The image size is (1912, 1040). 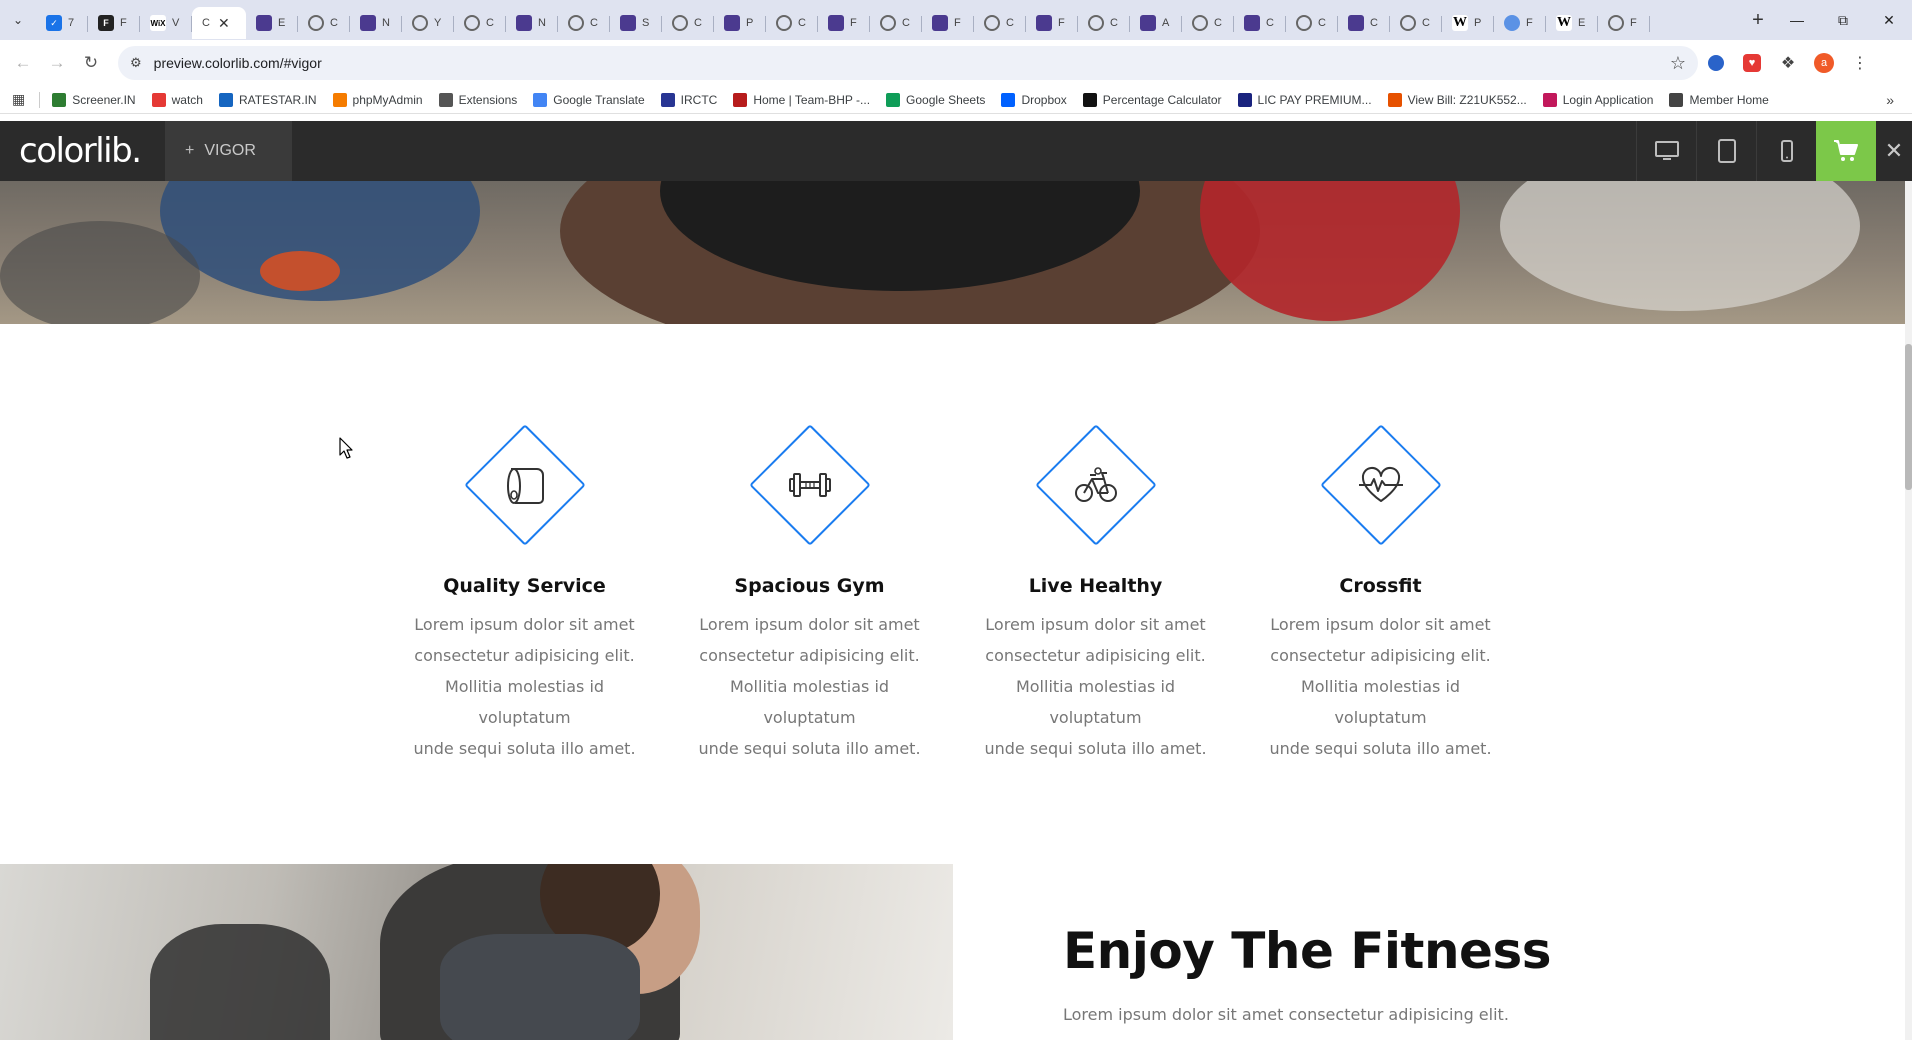 I want to click on theme-switcher-button: + VIGOR, so click(x=228, y=151).